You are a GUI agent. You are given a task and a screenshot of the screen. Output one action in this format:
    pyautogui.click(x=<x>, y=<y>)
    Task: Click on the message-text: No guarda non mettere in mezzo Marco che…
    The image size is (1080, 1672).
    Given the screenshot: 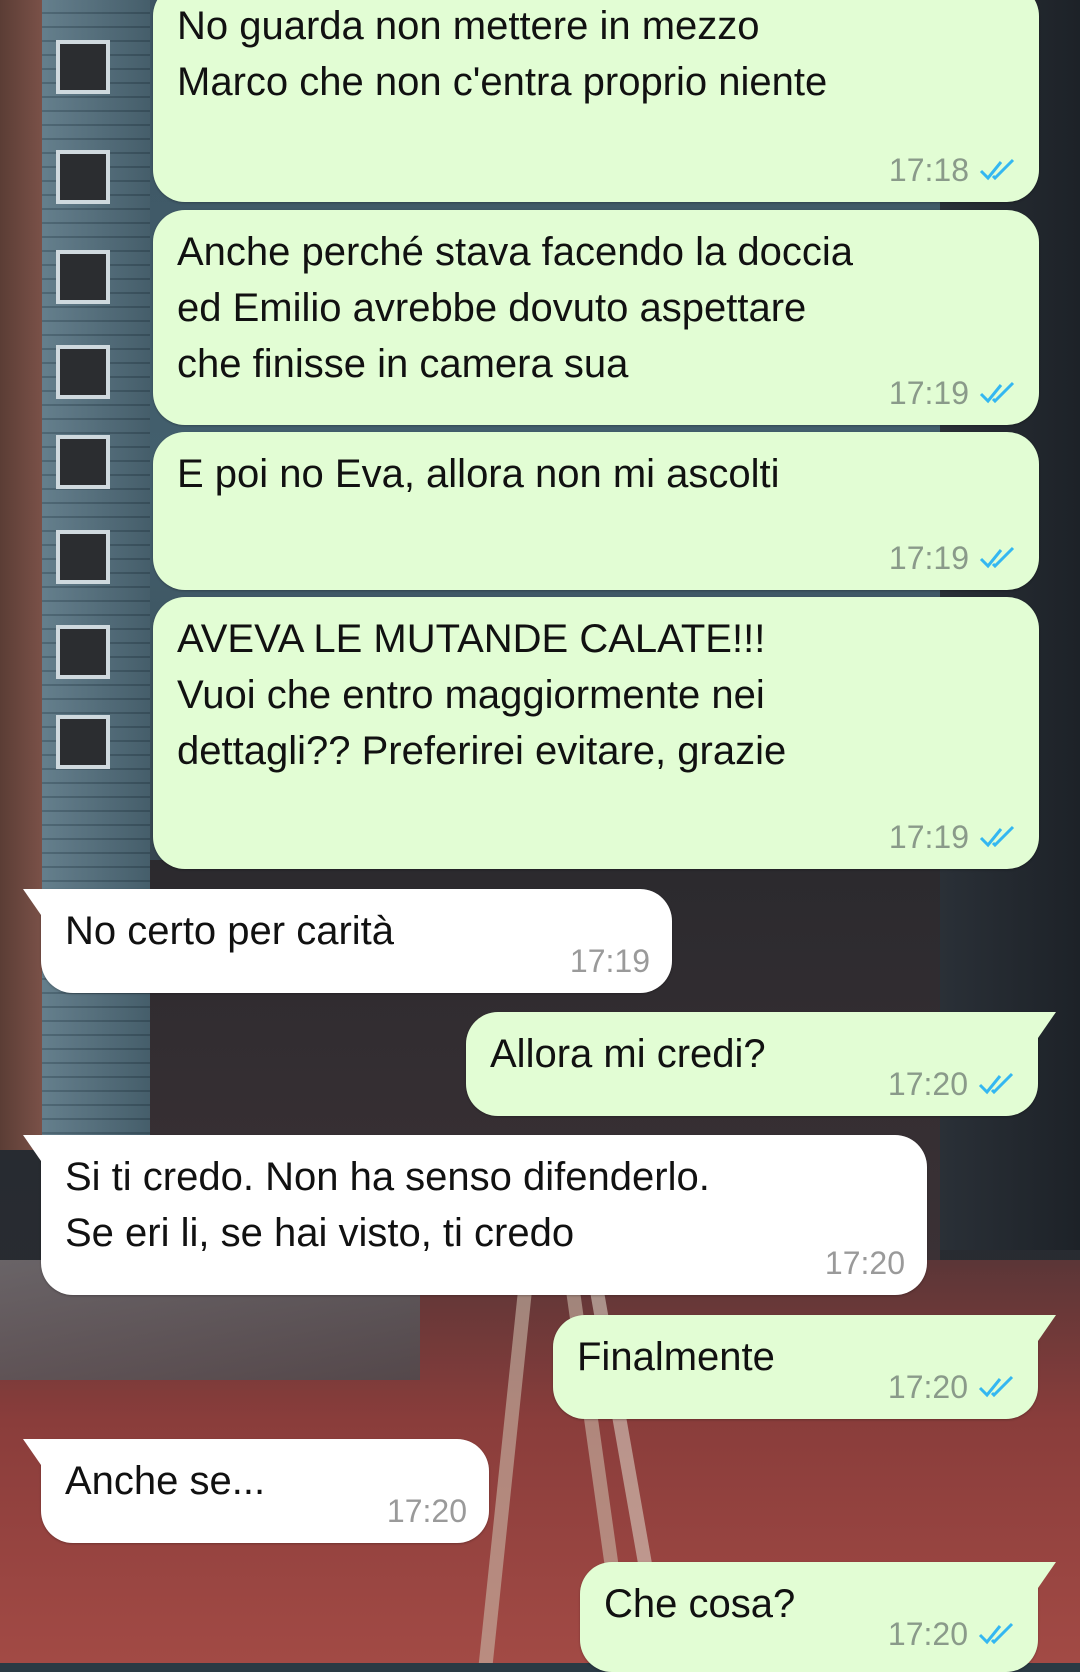 What is the action you would take?
    pyautogui.click(x=502, y=54)
    